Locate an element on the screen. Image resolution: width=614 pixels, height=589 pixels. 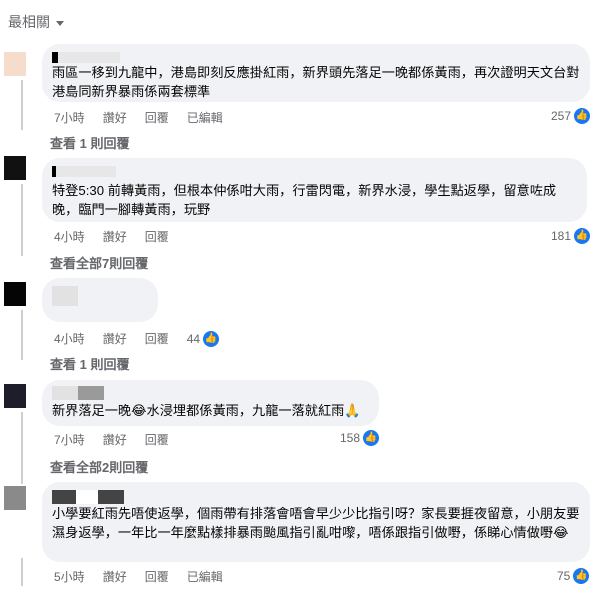
chevron-down-icon is located at coordinates (60, 23).